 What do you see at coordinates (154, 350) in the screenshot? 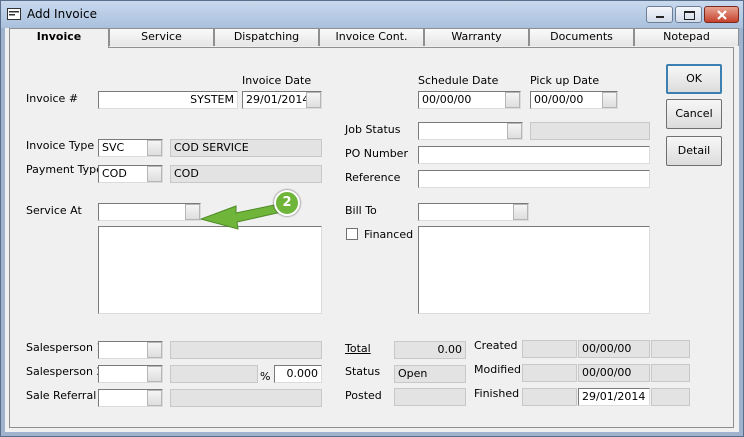
I see `salesperson1-dropdown-button` at bounding box center [154, 350].